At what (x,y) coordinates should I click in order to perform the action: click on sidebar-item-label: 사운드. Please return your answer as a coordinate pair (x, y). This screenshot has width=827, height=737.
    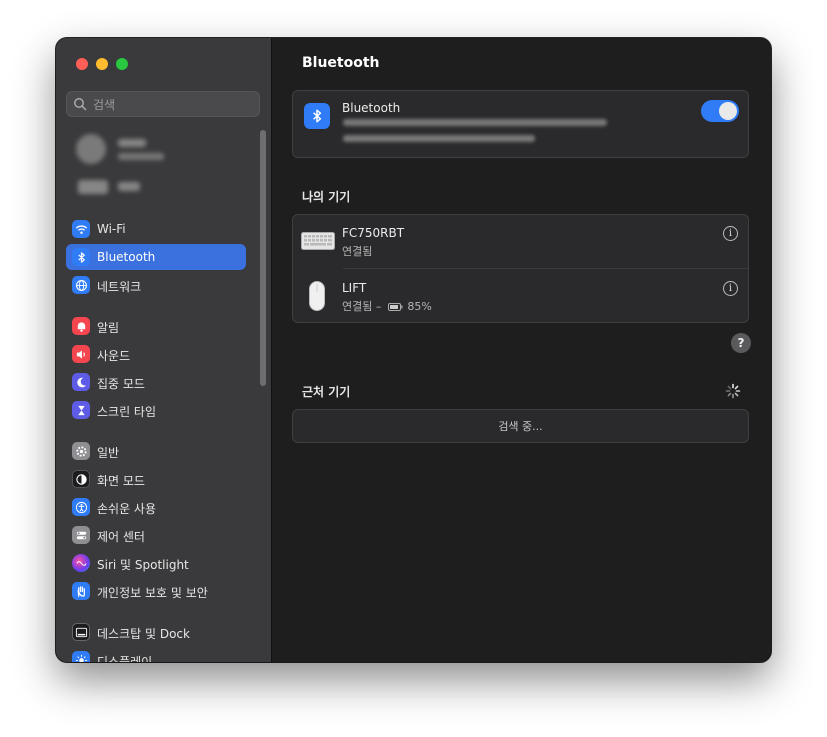
    Looking at the image, I should click on (114, 356).